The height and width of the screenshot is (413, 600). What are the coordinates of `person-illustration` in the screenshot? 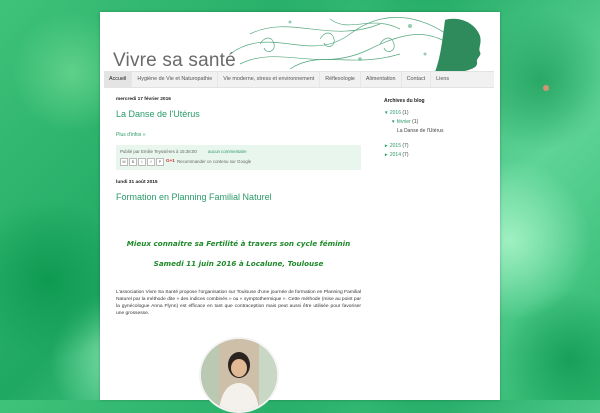 It's located at (238, 375).